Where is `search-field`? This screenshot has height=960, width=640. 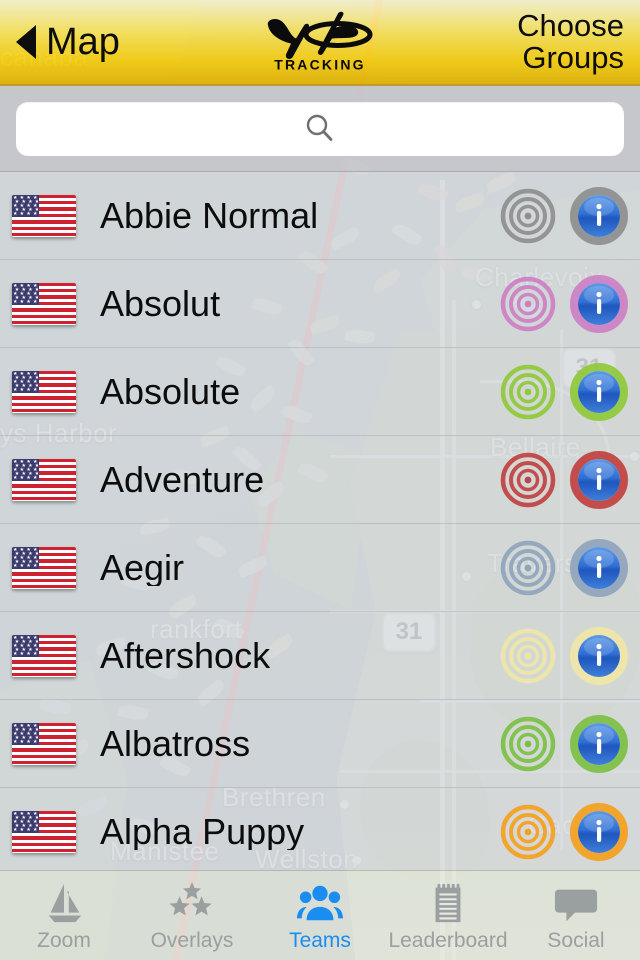 search-field is located at coordinates (320, 128).